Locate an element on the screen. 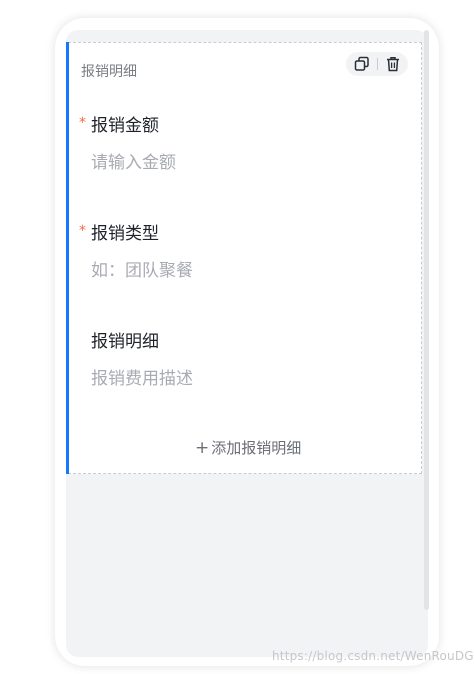 Image resolution: width=474 pixels, height=674 pixels. card-title: 报销明细 is located at coordinates (109, 72).